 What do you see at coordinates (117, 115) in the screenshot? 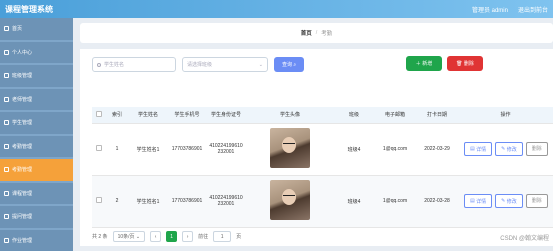
I see `header-index: 索引` at bounding box center [117, 115].